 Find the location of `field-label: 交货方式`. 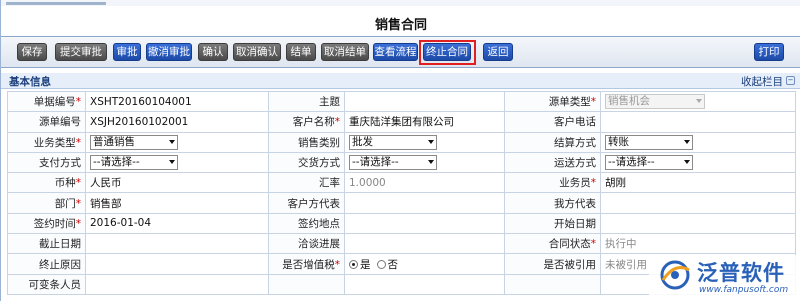

field-label: 交货方式 is located at coordinates (306, 162).